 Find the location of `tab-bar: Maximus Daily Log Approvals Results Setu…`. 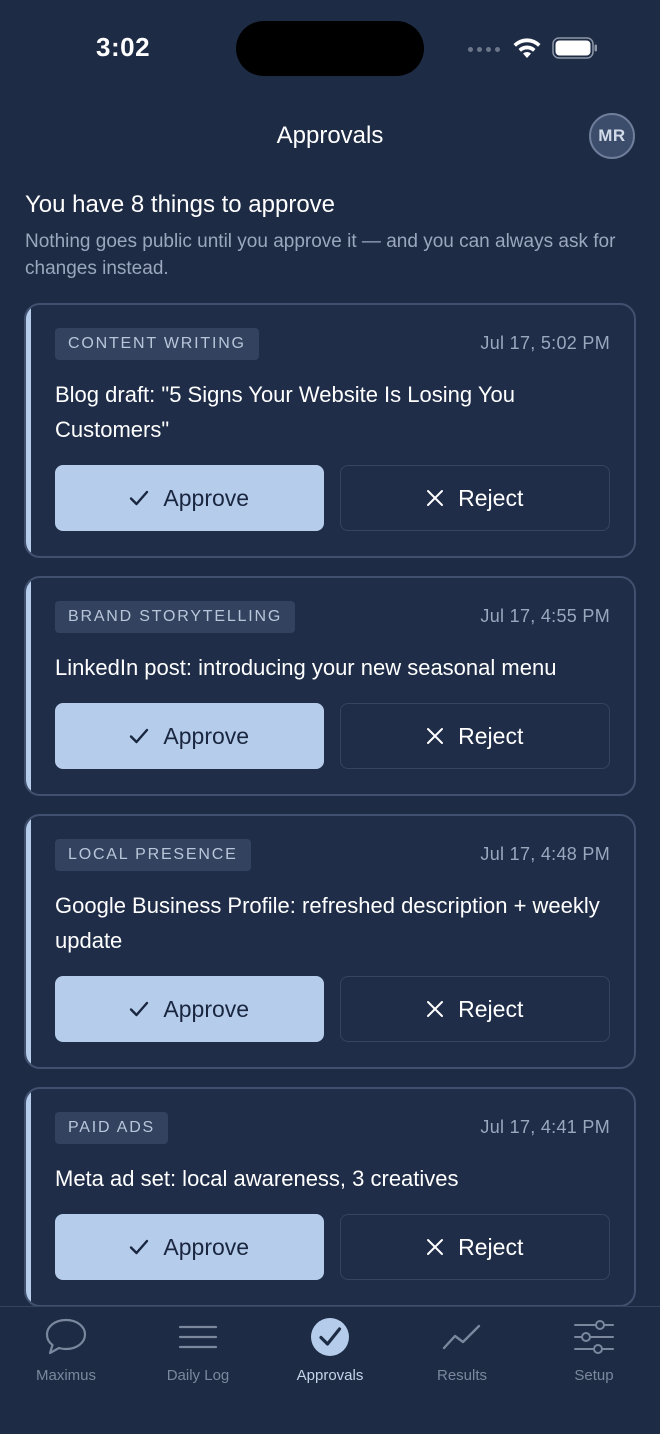

tab-bar: Maximus Daily Log Approvals Results Setu… is located at coordinates (330, 1370).